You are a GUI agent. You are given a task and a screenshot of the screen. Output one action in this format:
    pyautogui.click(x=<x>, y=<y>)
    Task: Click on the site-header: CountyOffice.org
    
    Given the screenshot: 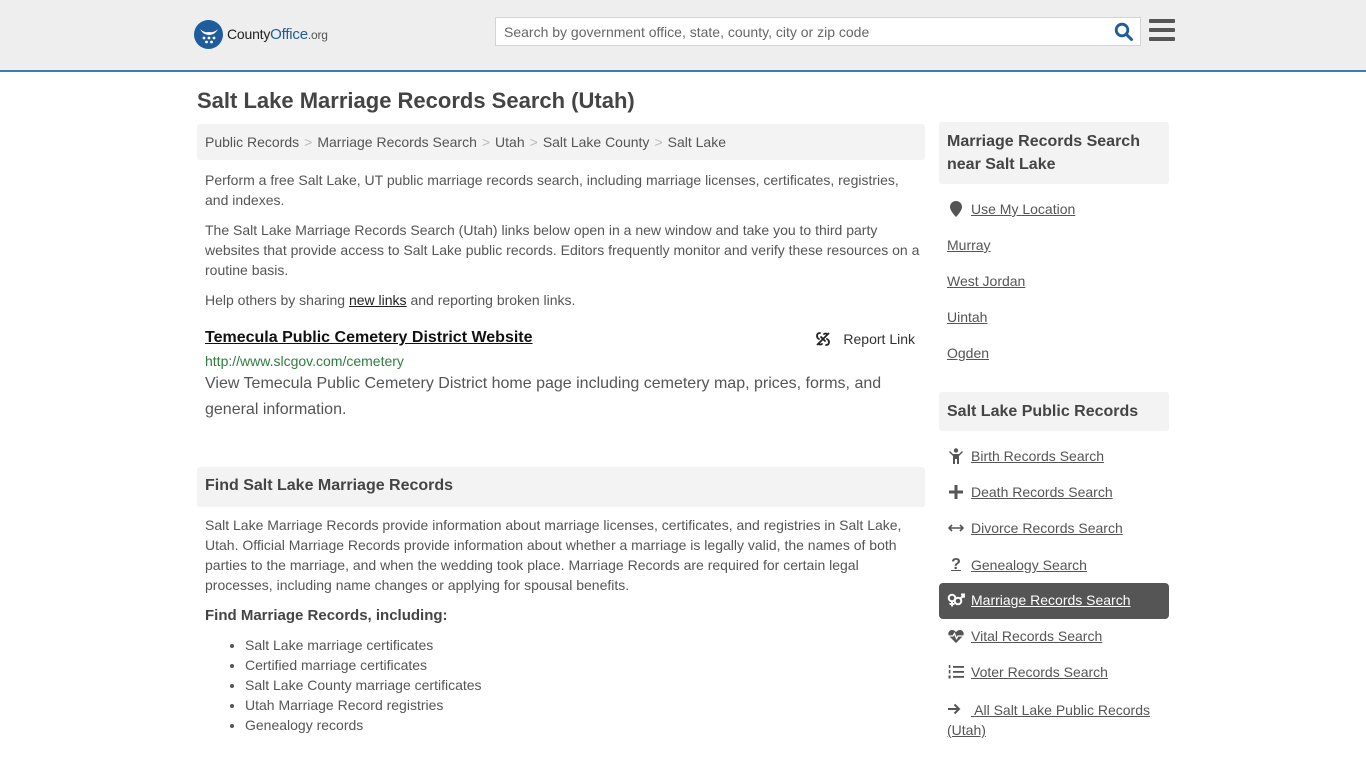 What is the action you would take?
    pyautogui.click(x=683, y=36)
    